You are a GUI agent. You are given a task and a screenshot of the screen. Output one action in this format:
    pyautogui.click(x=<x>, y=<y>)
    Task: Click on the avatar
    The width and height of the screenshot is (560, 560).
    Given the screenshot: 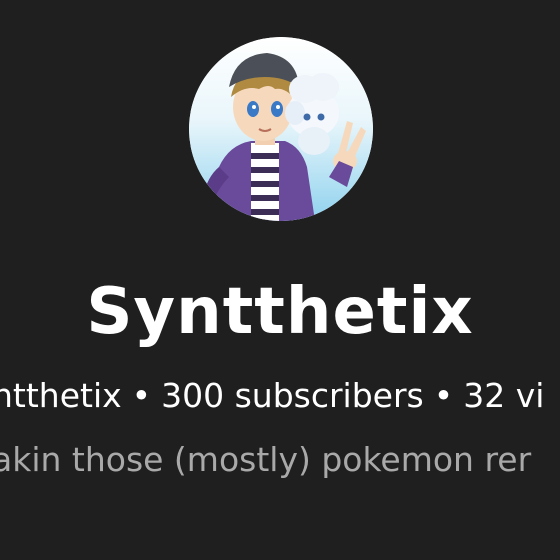 What is the action you would take?
    pyautogui.click(x=281, y=129)
    